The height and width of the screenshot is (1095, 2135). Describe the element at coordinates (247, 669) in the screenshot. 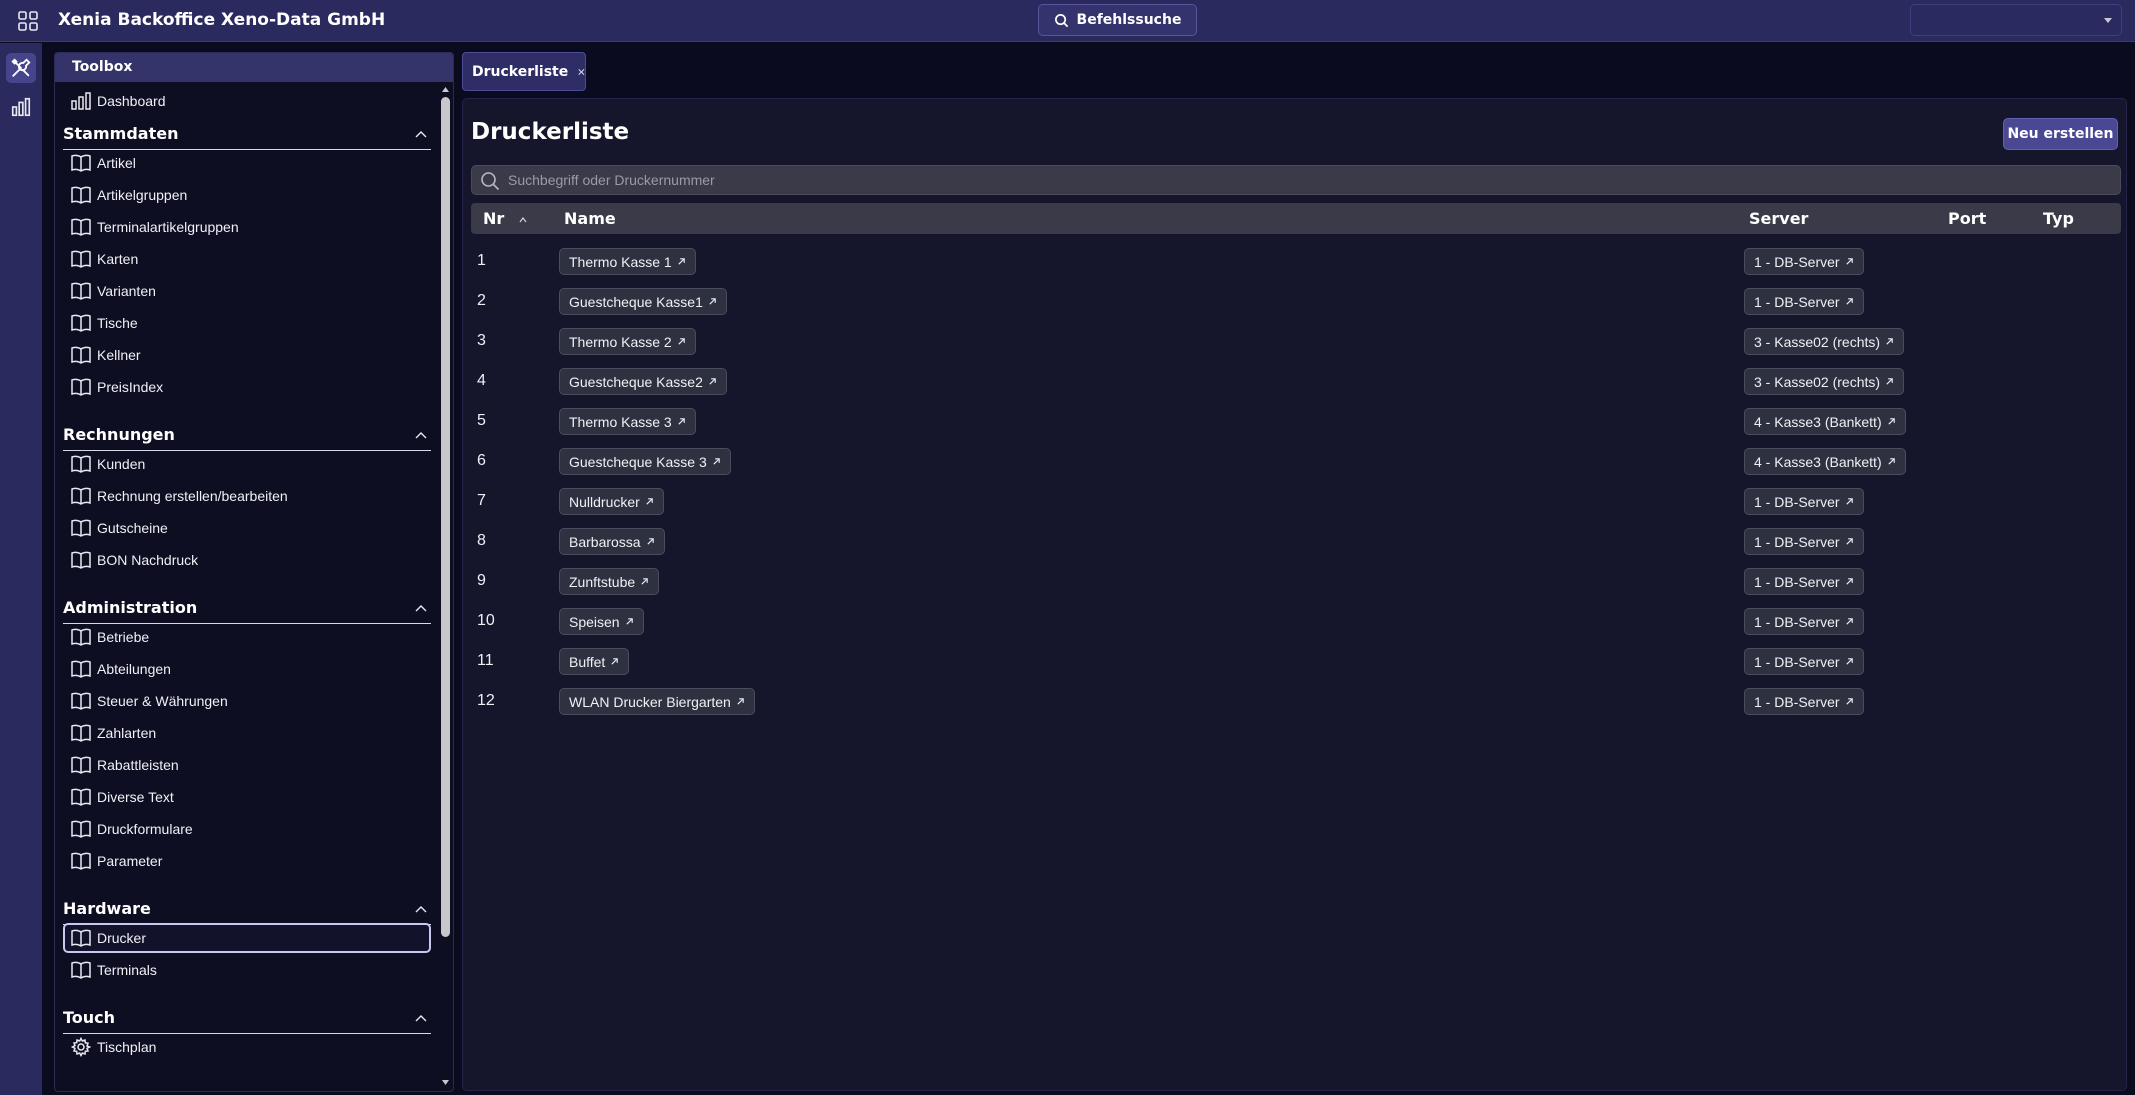

I see `sidebar-item-abteilungen: Abteilungen` at that location.